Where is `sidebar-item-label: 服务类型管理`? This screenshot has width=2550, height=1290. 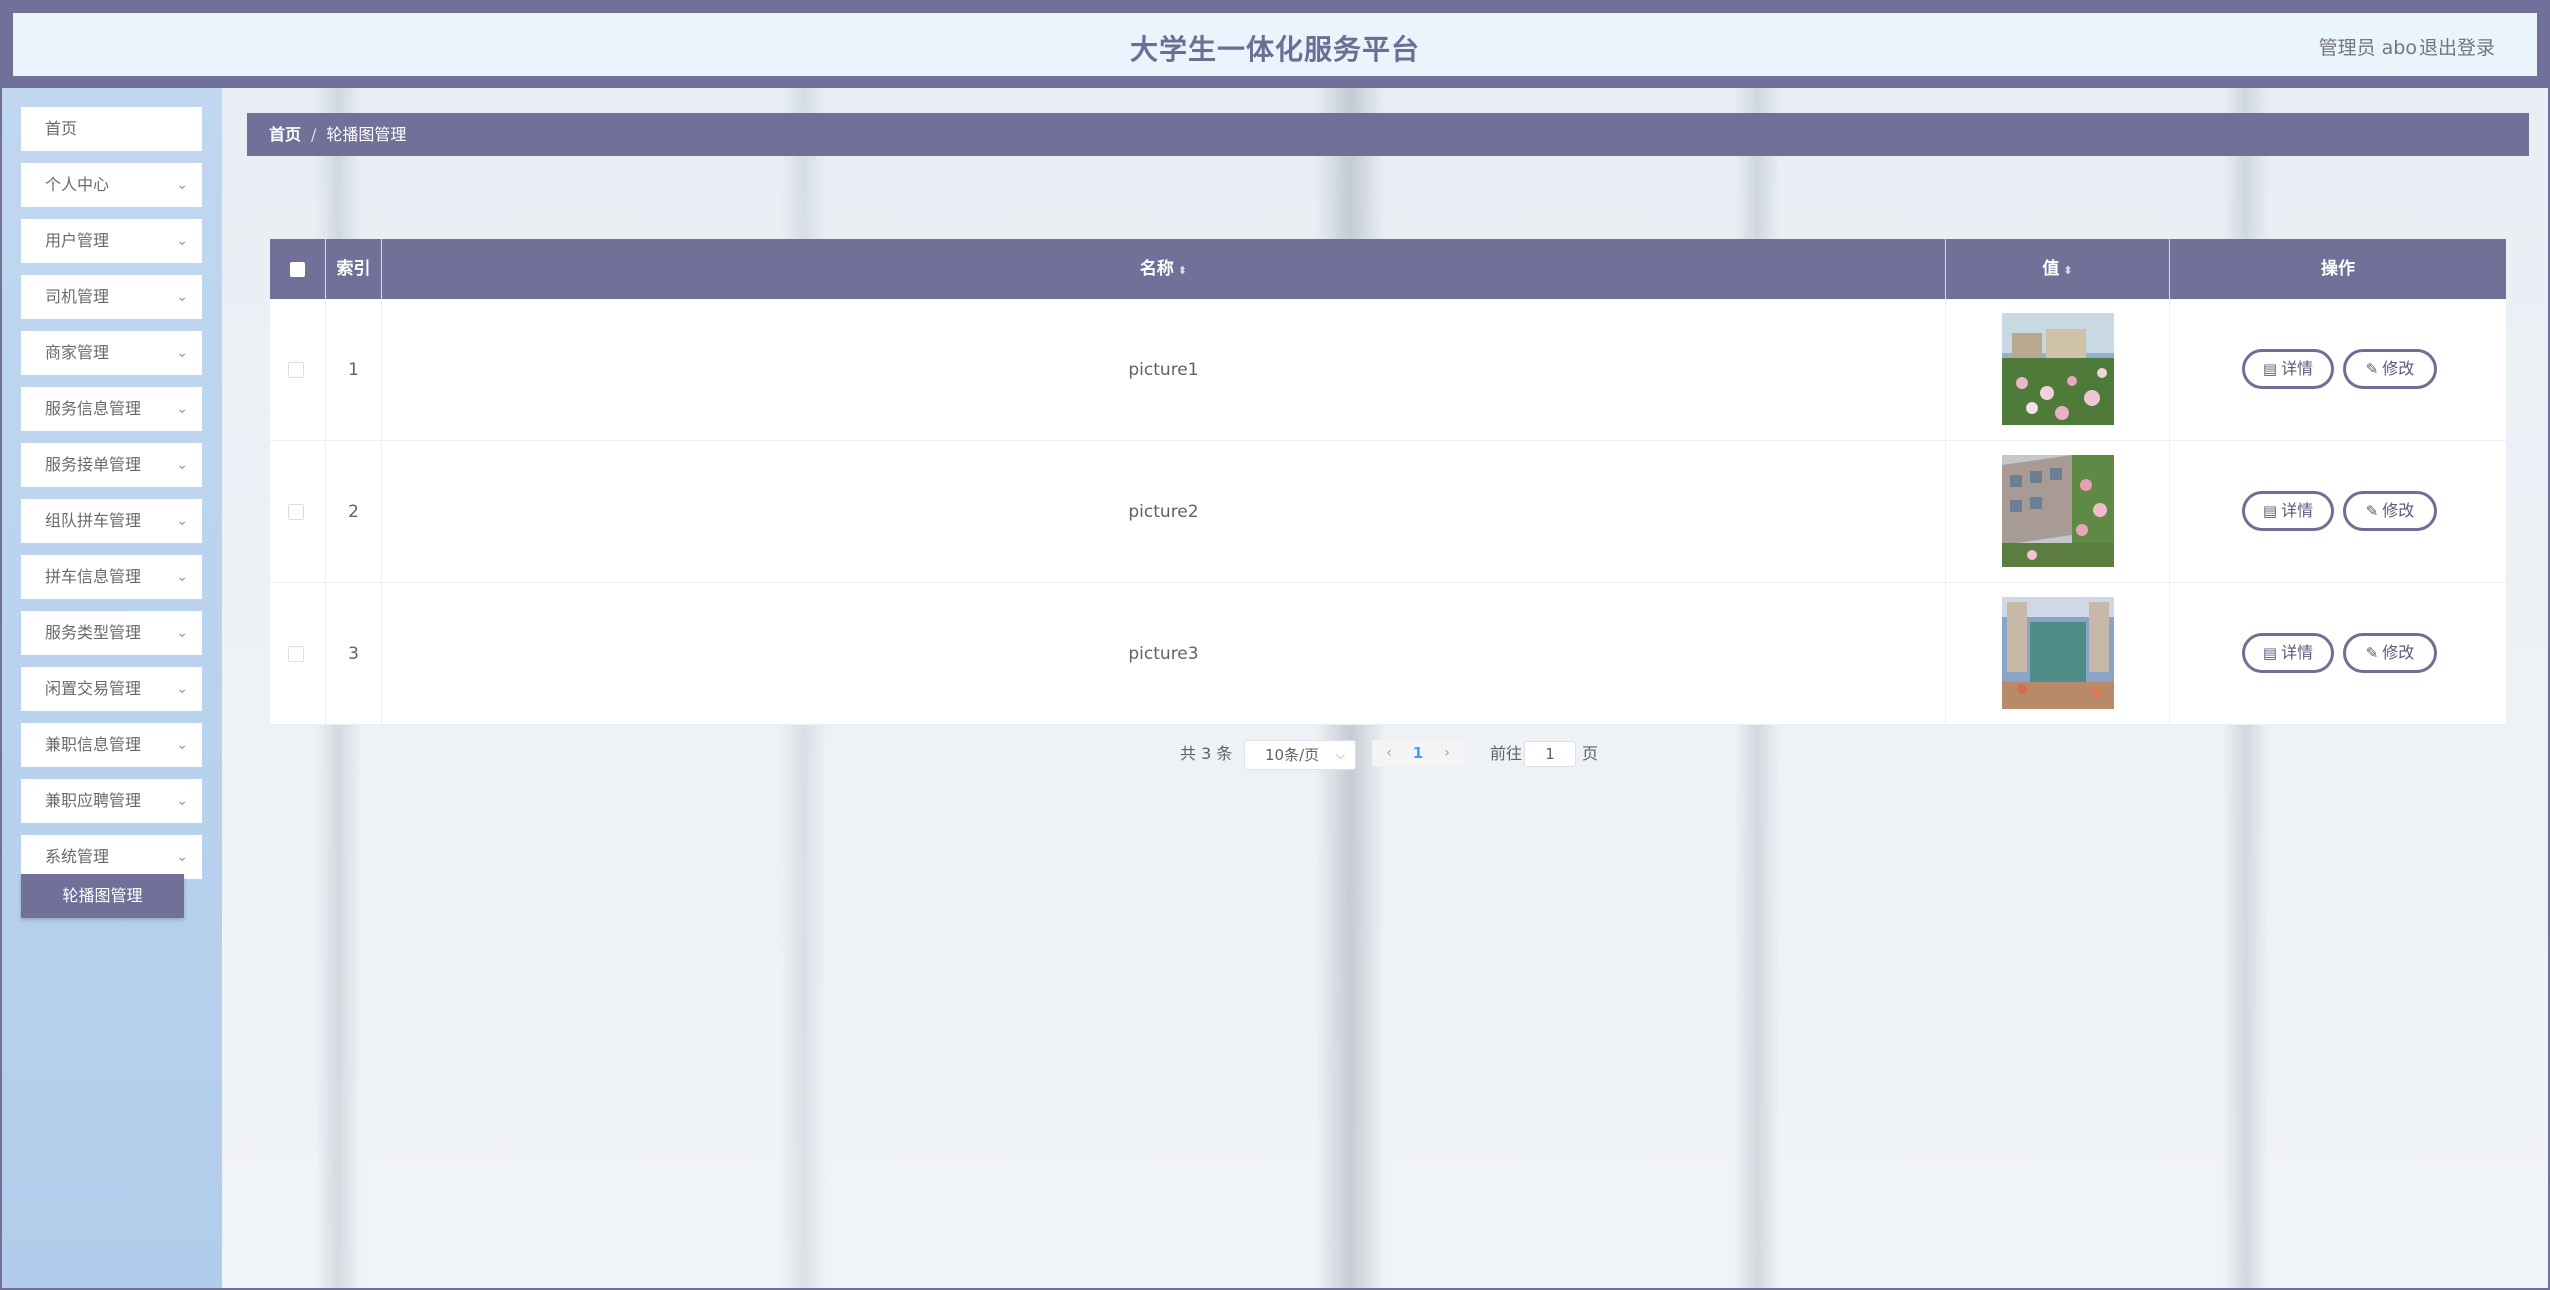
sidebar-item-label: 服务类型管理 is located at coordinates (93, 632).